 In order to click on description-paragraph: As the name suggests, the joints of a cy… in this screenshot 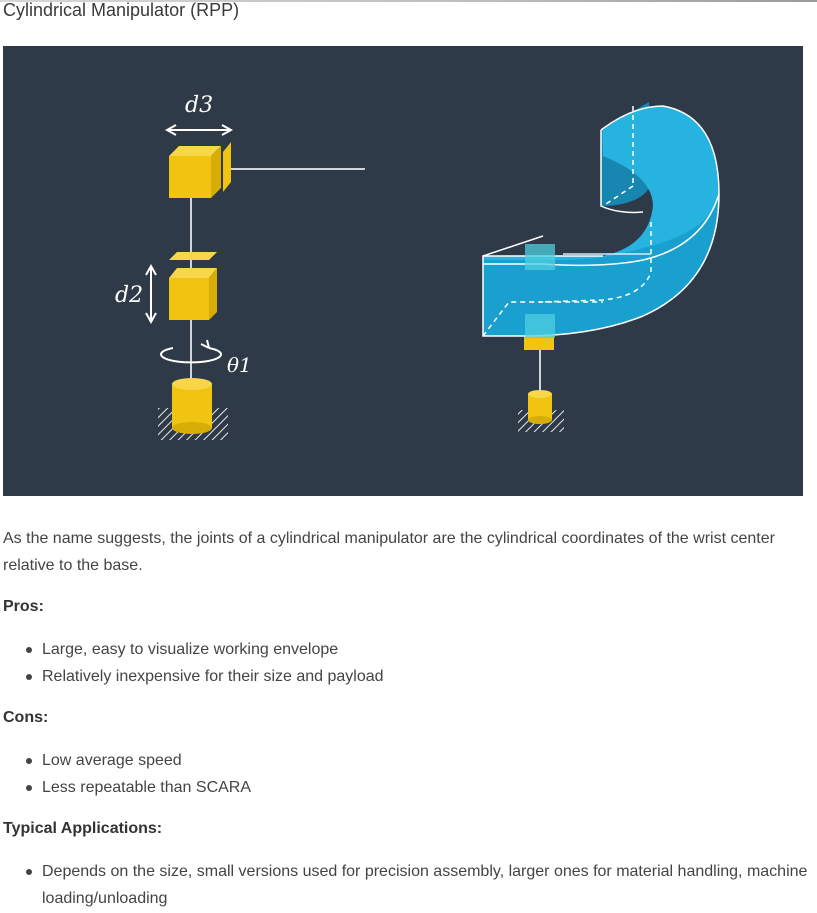, I will do `click(389, 552)`.